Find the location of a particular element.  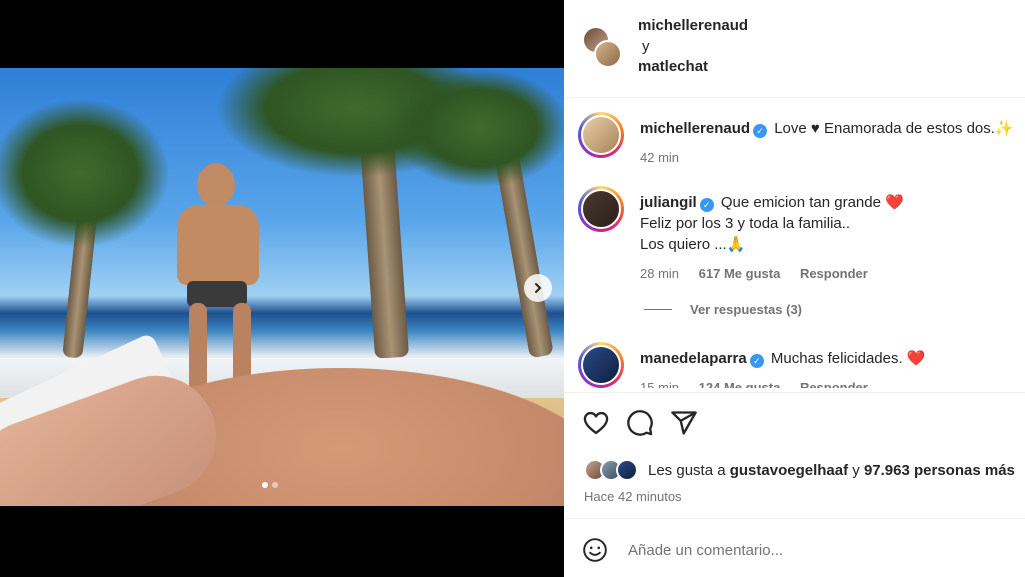

comment-text: Feliz por los 3 y toda la familia.. is located at coordinates (745, 223).